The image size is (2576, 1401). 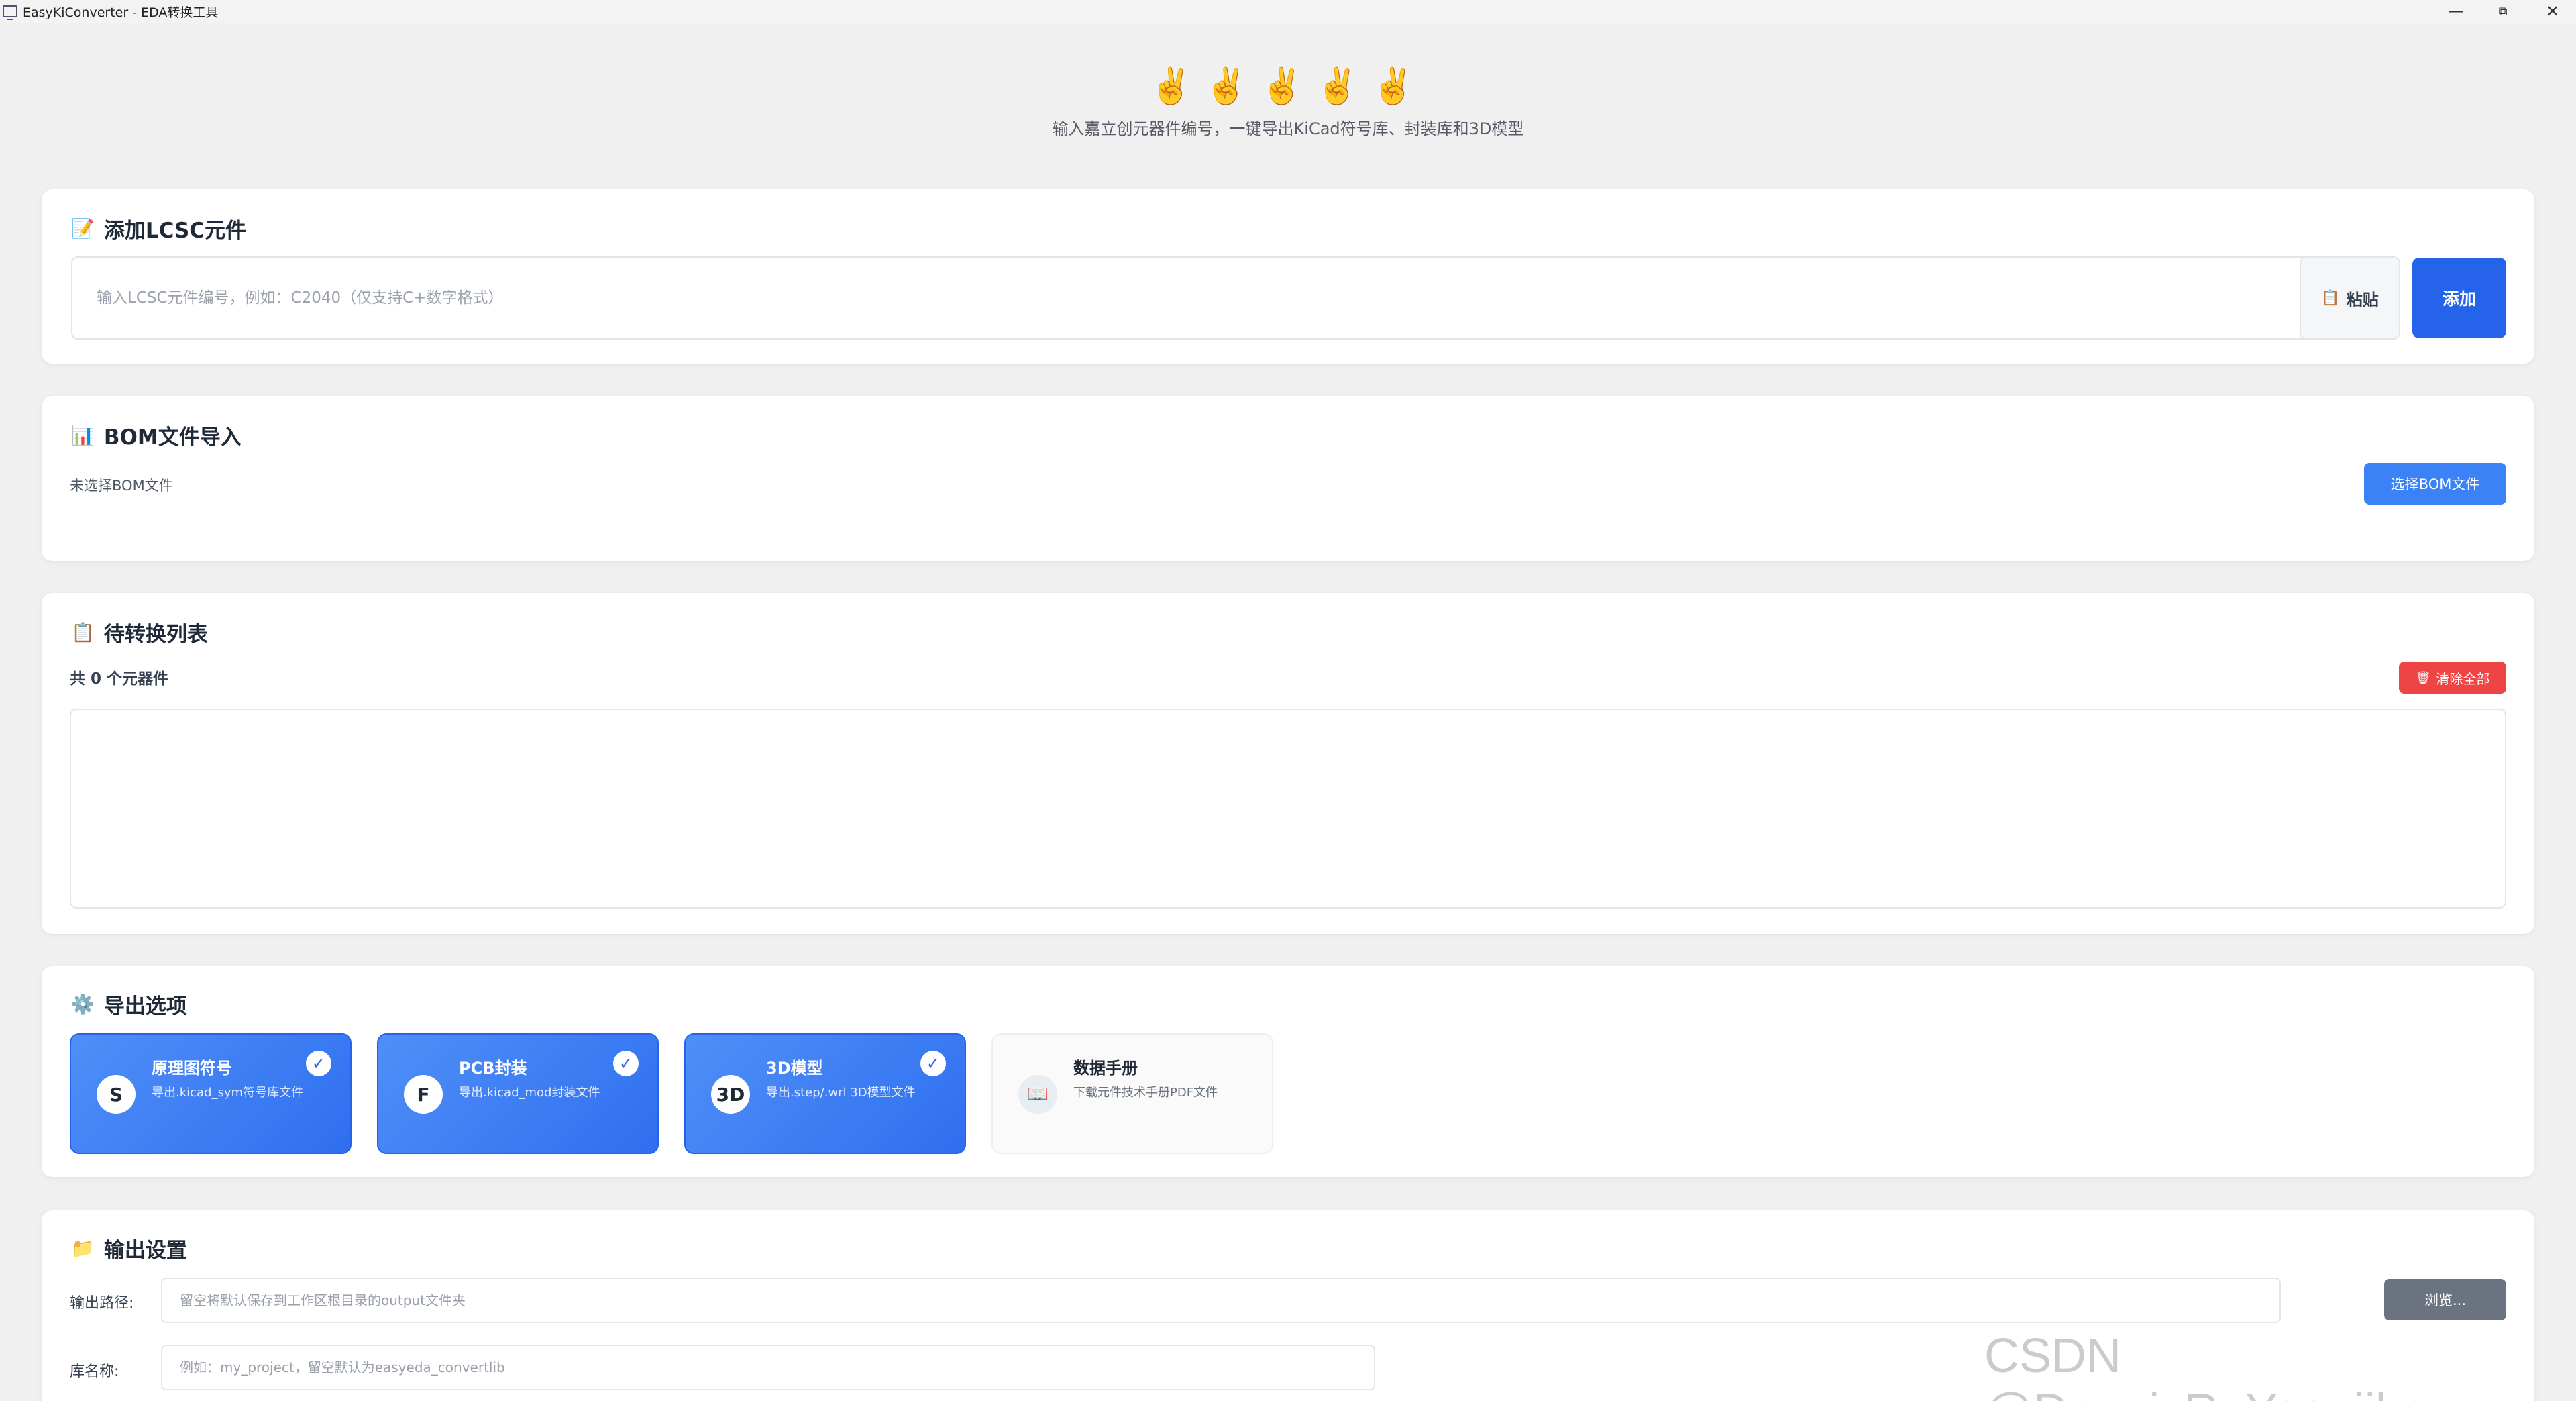 I want to click on queue-section-title-text: 待转换列表, so click(x=155, y=635).